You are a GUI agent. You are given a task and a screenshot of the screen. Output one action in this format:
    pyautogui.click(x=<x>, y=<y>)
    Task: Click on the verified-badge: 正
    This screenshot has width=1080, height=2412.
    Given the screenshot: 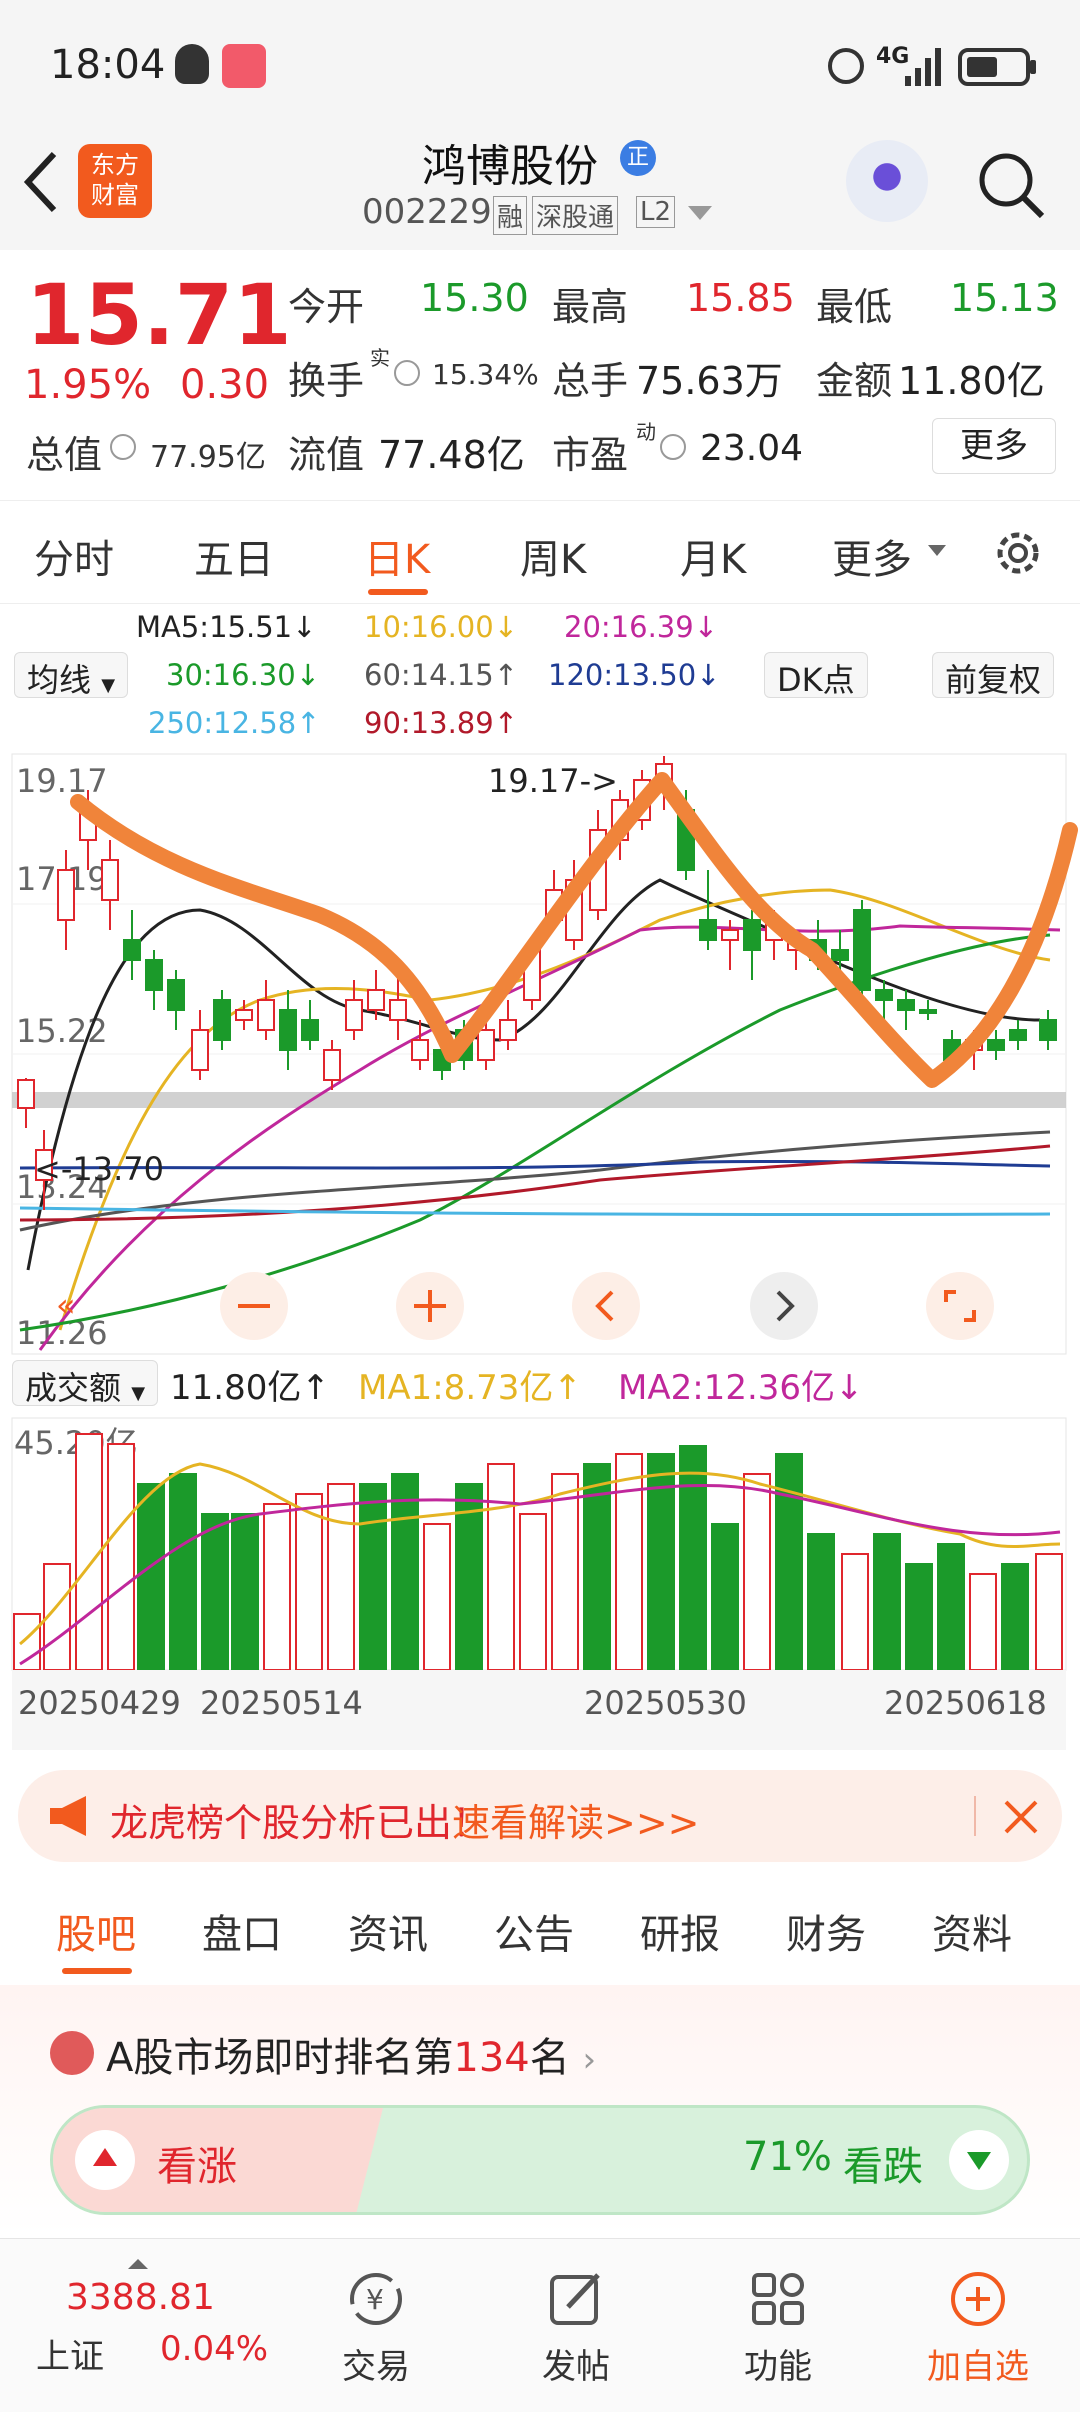 What is the action you would take?
    pyautogui.click(x=638, y=158)
    